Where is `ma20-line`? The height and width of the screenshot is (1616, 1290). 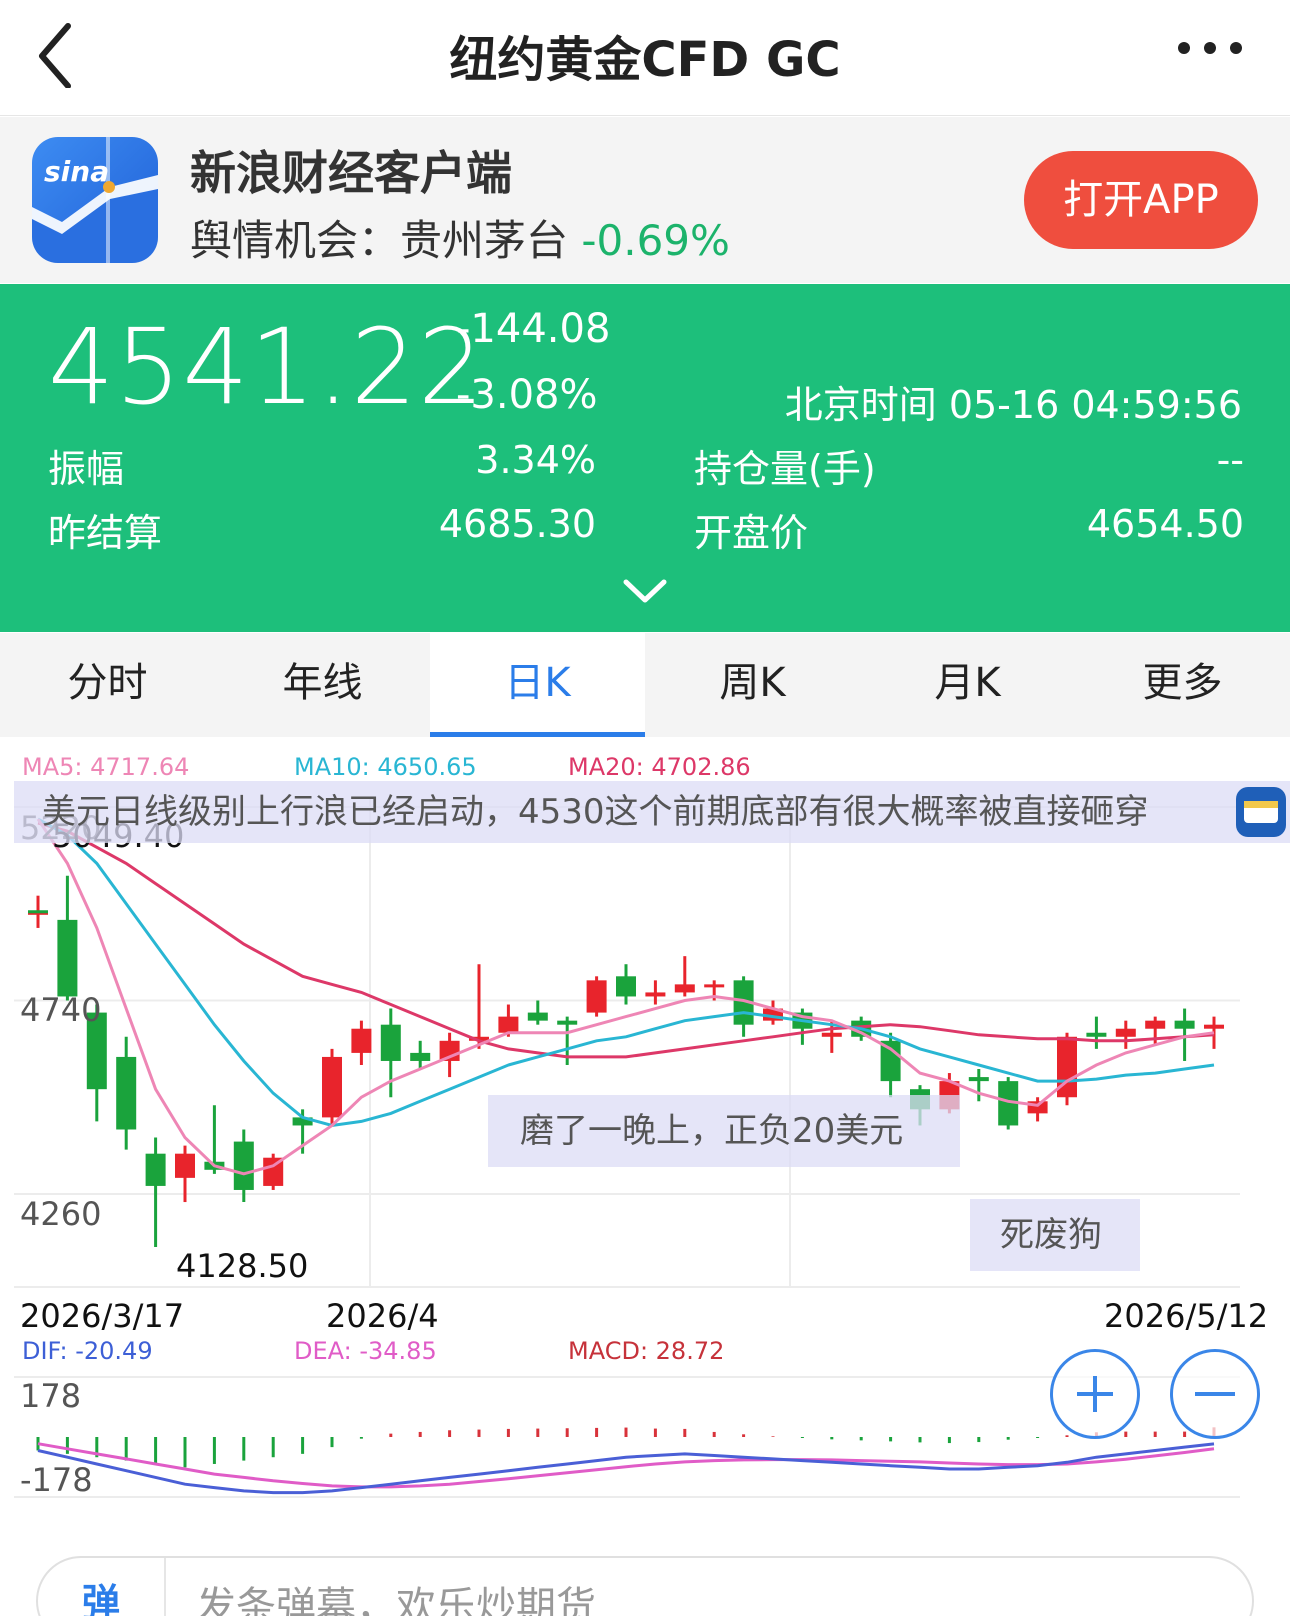
ma20-line is located at coordinates (626, 940).